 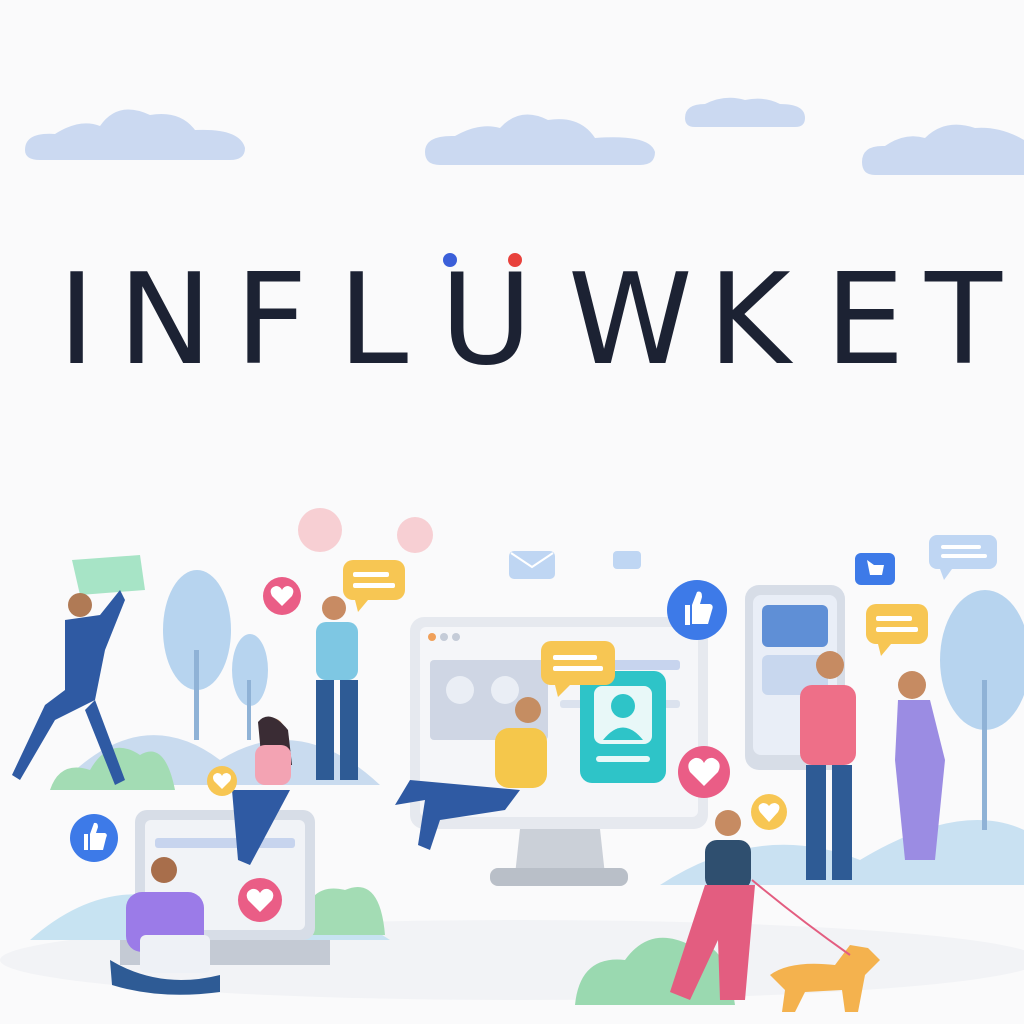 I want to click on brand-letter: N, so click(x=165, y=319).